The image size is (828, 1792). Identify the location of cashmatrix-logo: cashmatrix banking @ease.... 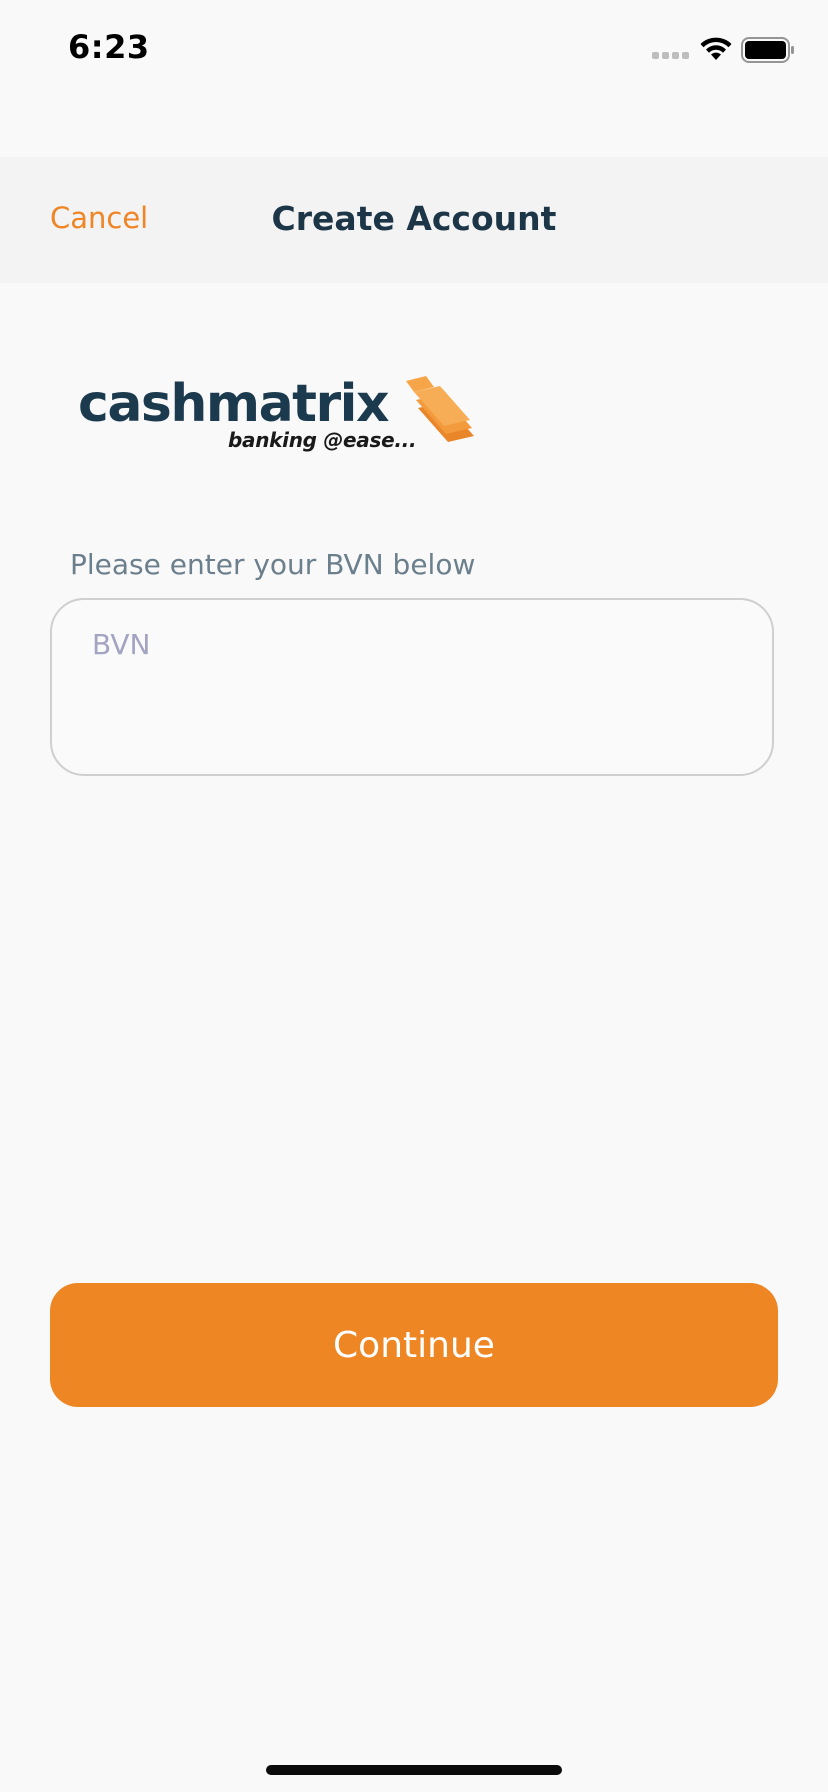
(281, 415).